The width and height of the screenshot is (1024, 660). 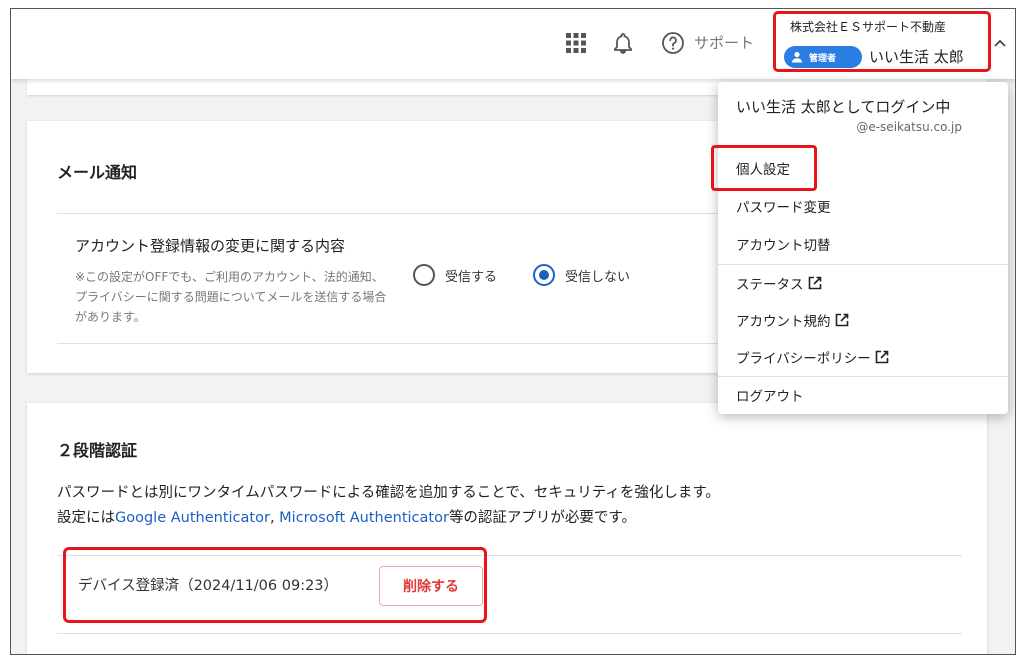 I want to click on menu-item-change-password: パスワード変更, so click(x=863, y=206).